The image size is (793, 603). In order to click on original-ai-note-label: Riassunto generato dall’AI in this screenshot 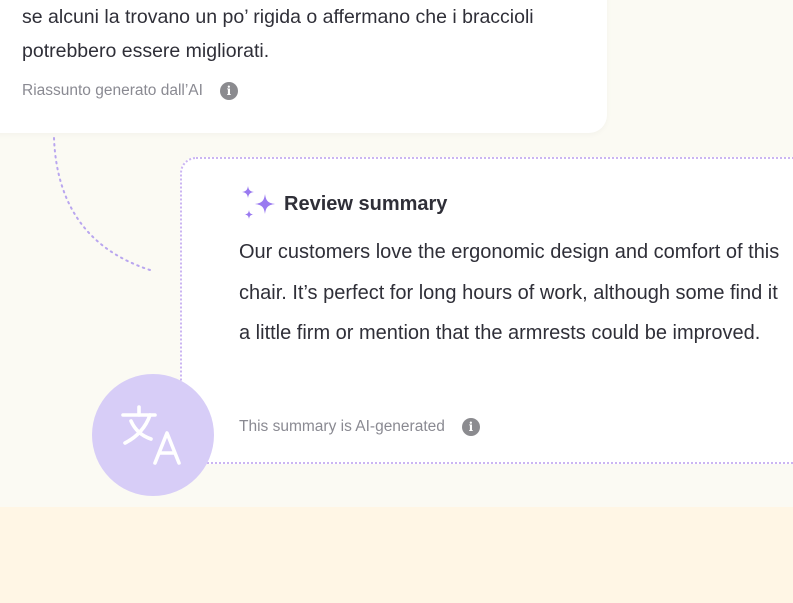, I will do `click(112, 90)`.